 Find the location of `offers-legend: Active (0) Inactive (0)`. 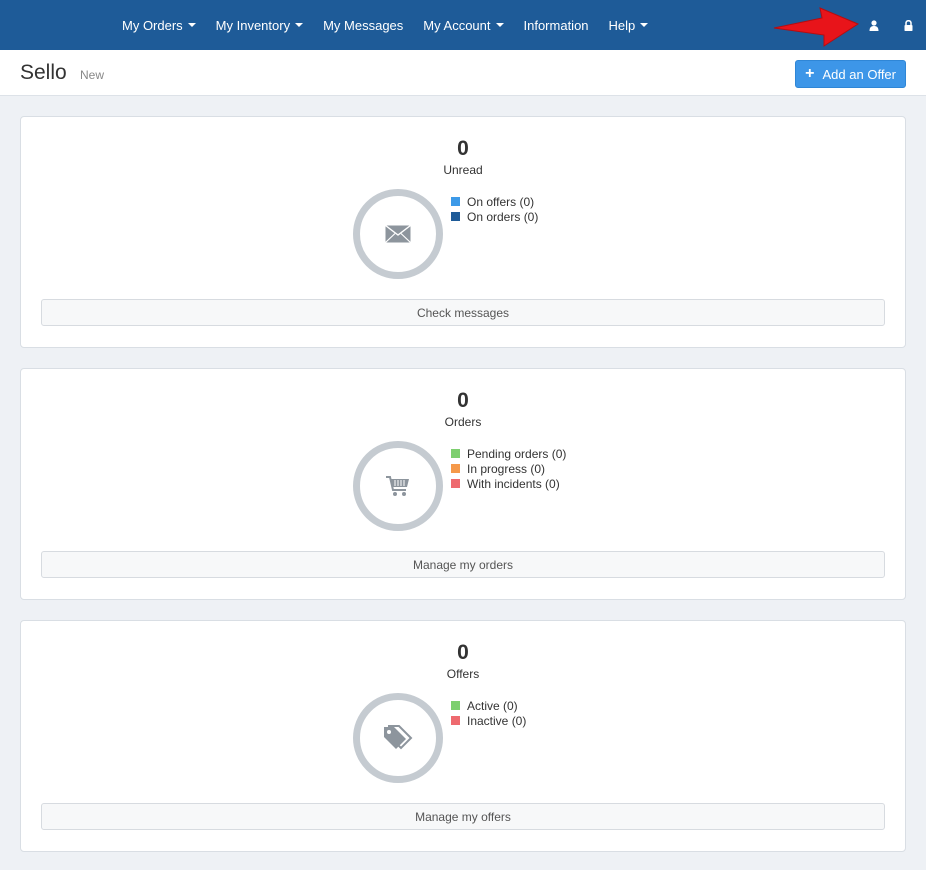

offers-legend: Active (0) Inactive (0) is located at coordinates (488, 713).